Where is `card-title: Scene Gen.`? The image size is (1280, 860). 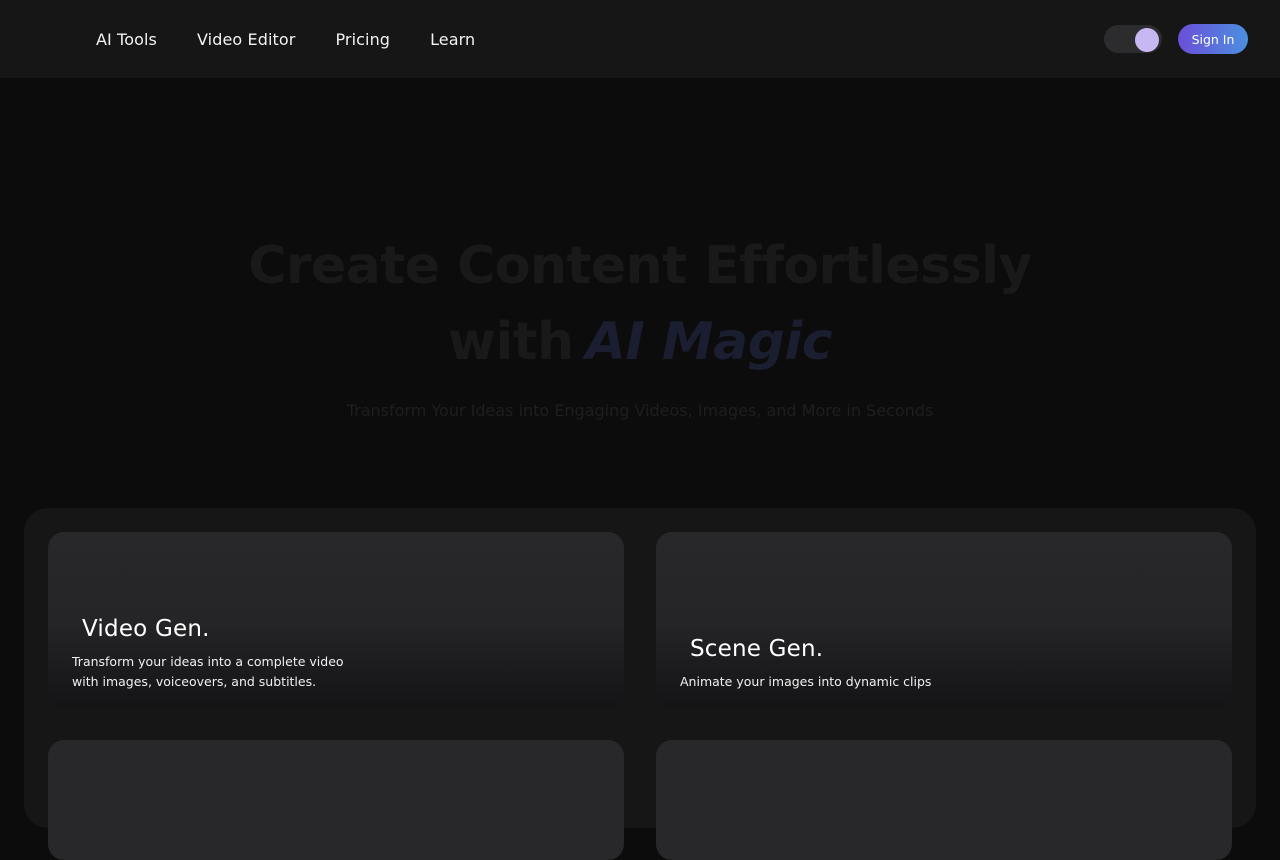 card-title: Scene Gen. is located at coordinates (757, 649).